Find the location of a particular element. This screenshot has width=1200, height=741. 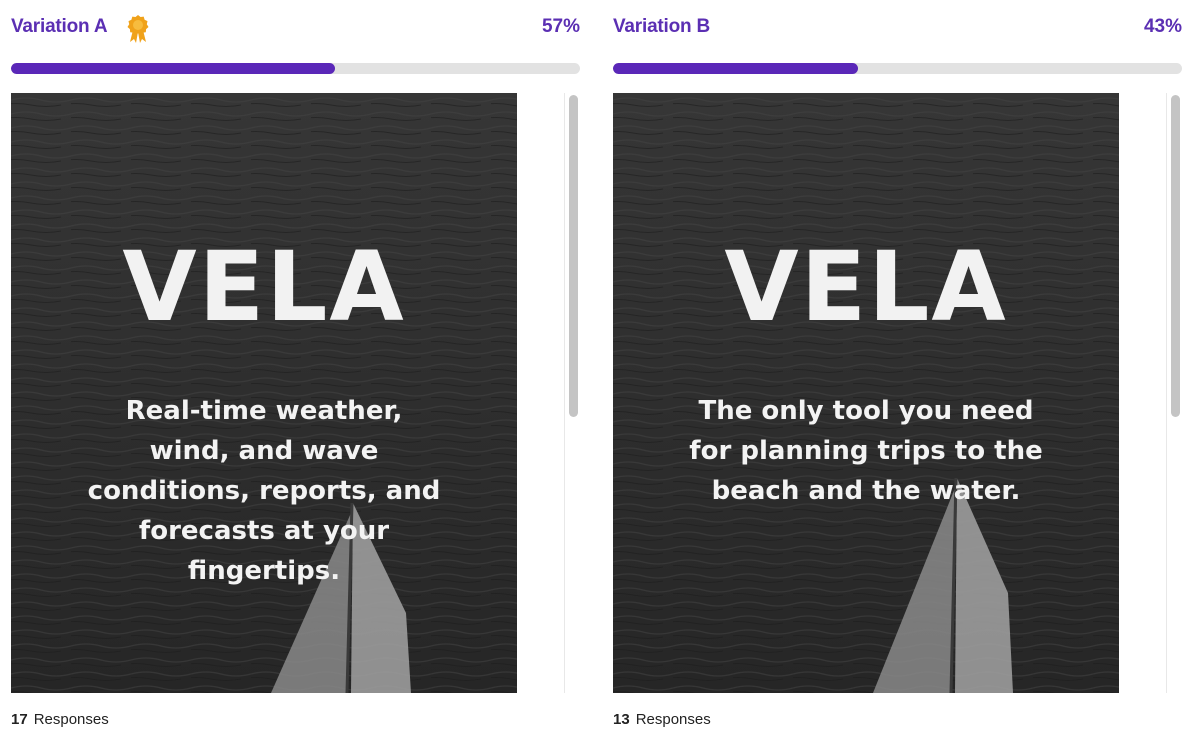

variation-percent: 43% is located at coordinates (1162, 26).